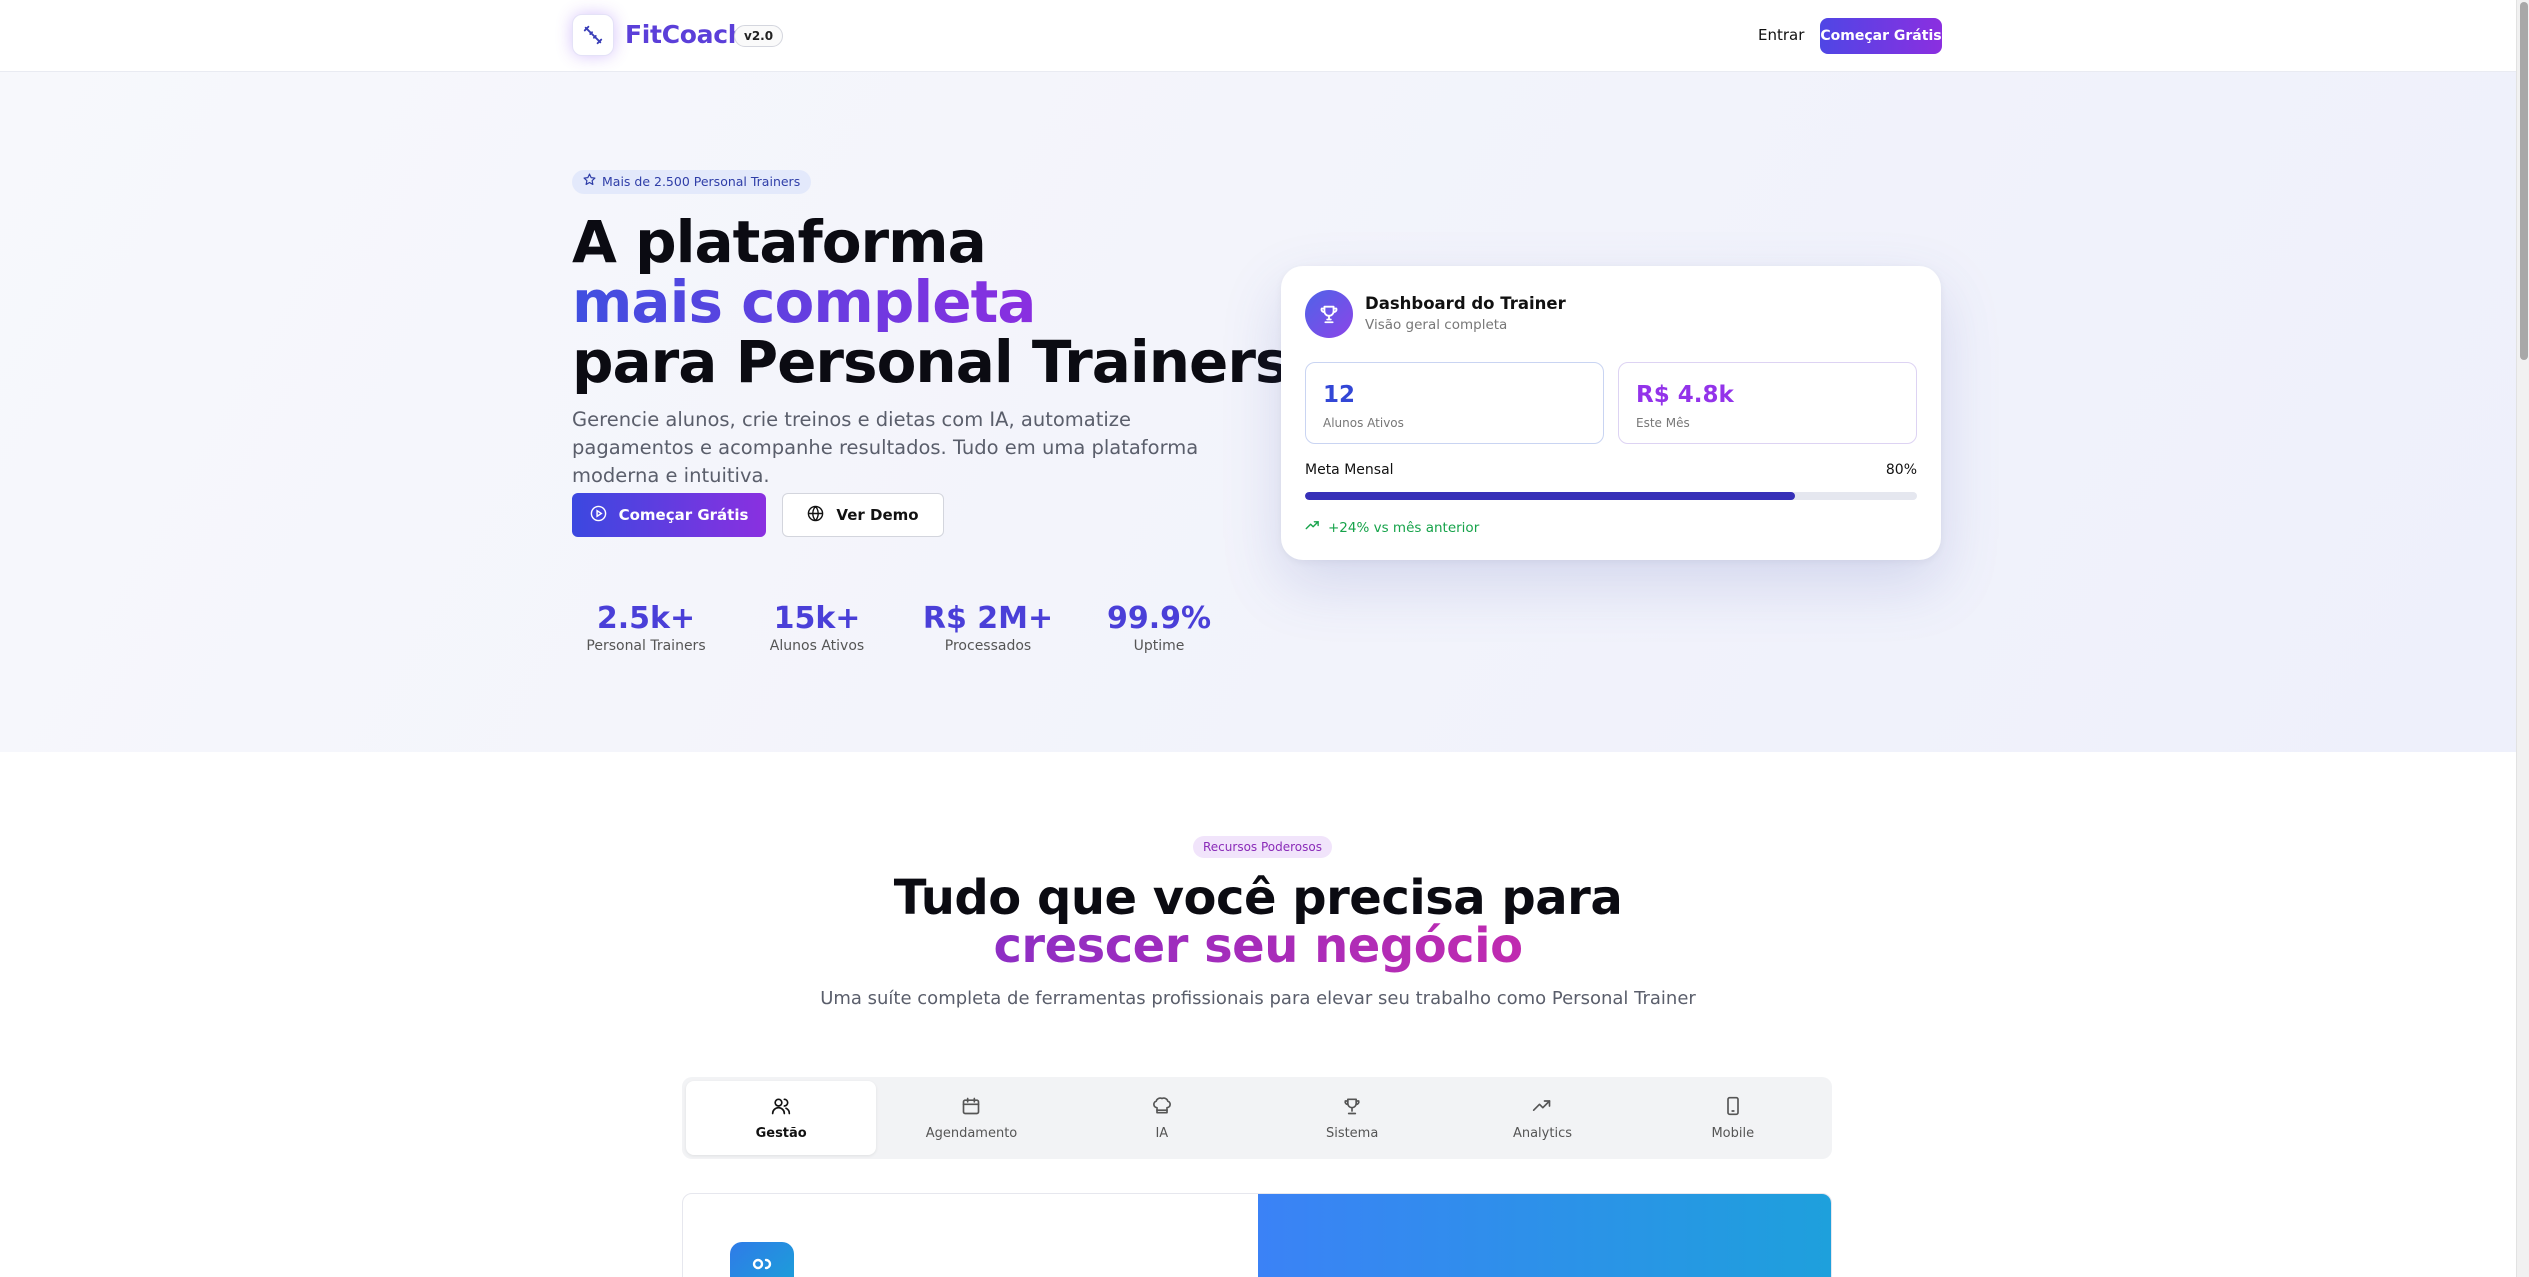  What do you see at coordinates (781, 1133) in the screenshot?
I see `tab-label: Gestão` at bounding box center [781, 1133].